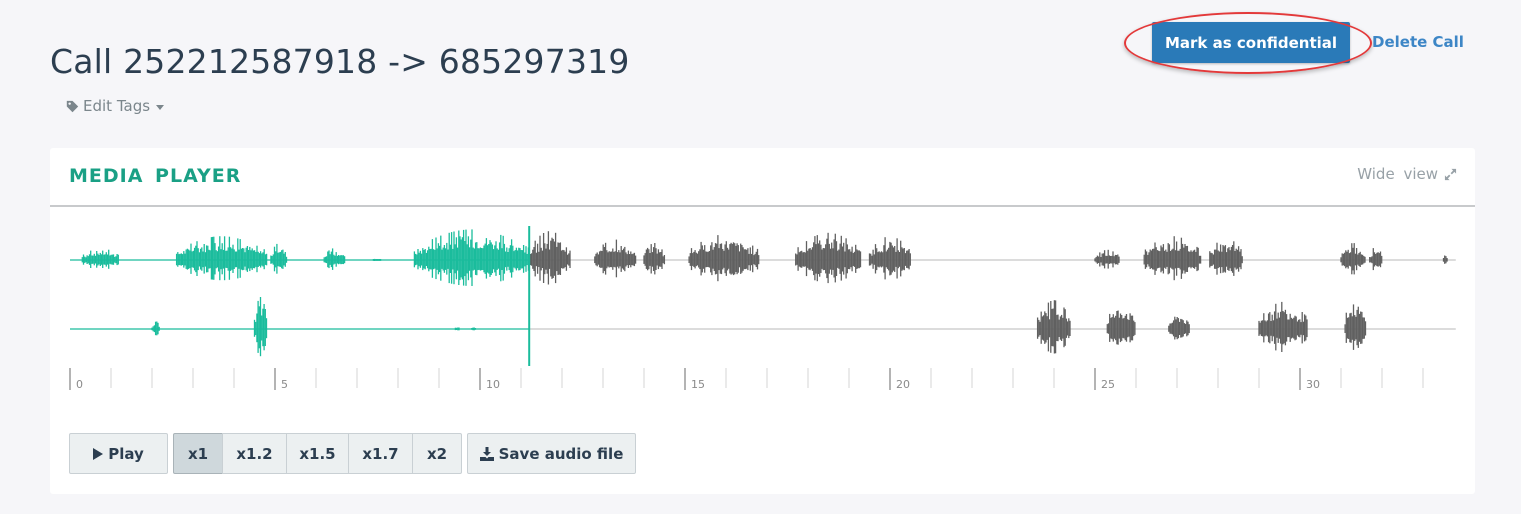  I want to click on timeline-label: 25, so click(1108, 384).